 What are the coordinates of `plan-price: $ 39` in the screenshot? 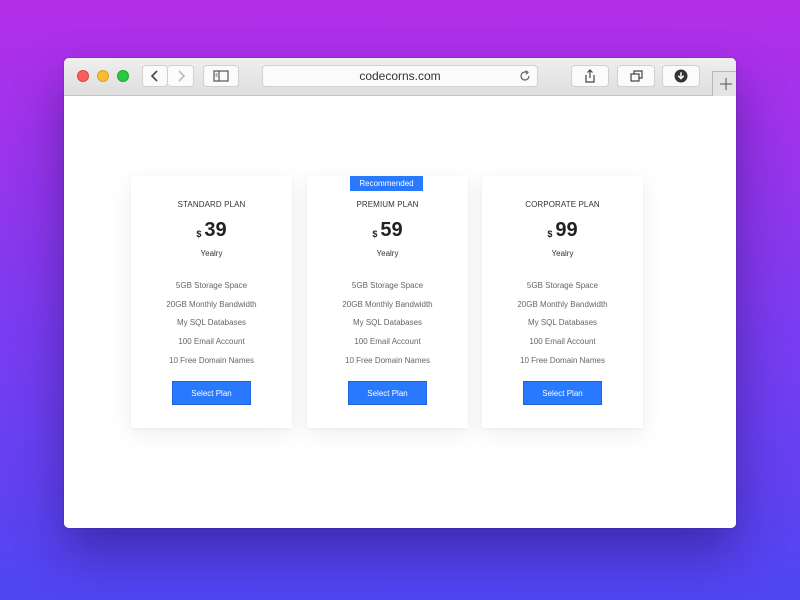 It's located at (211, 230).